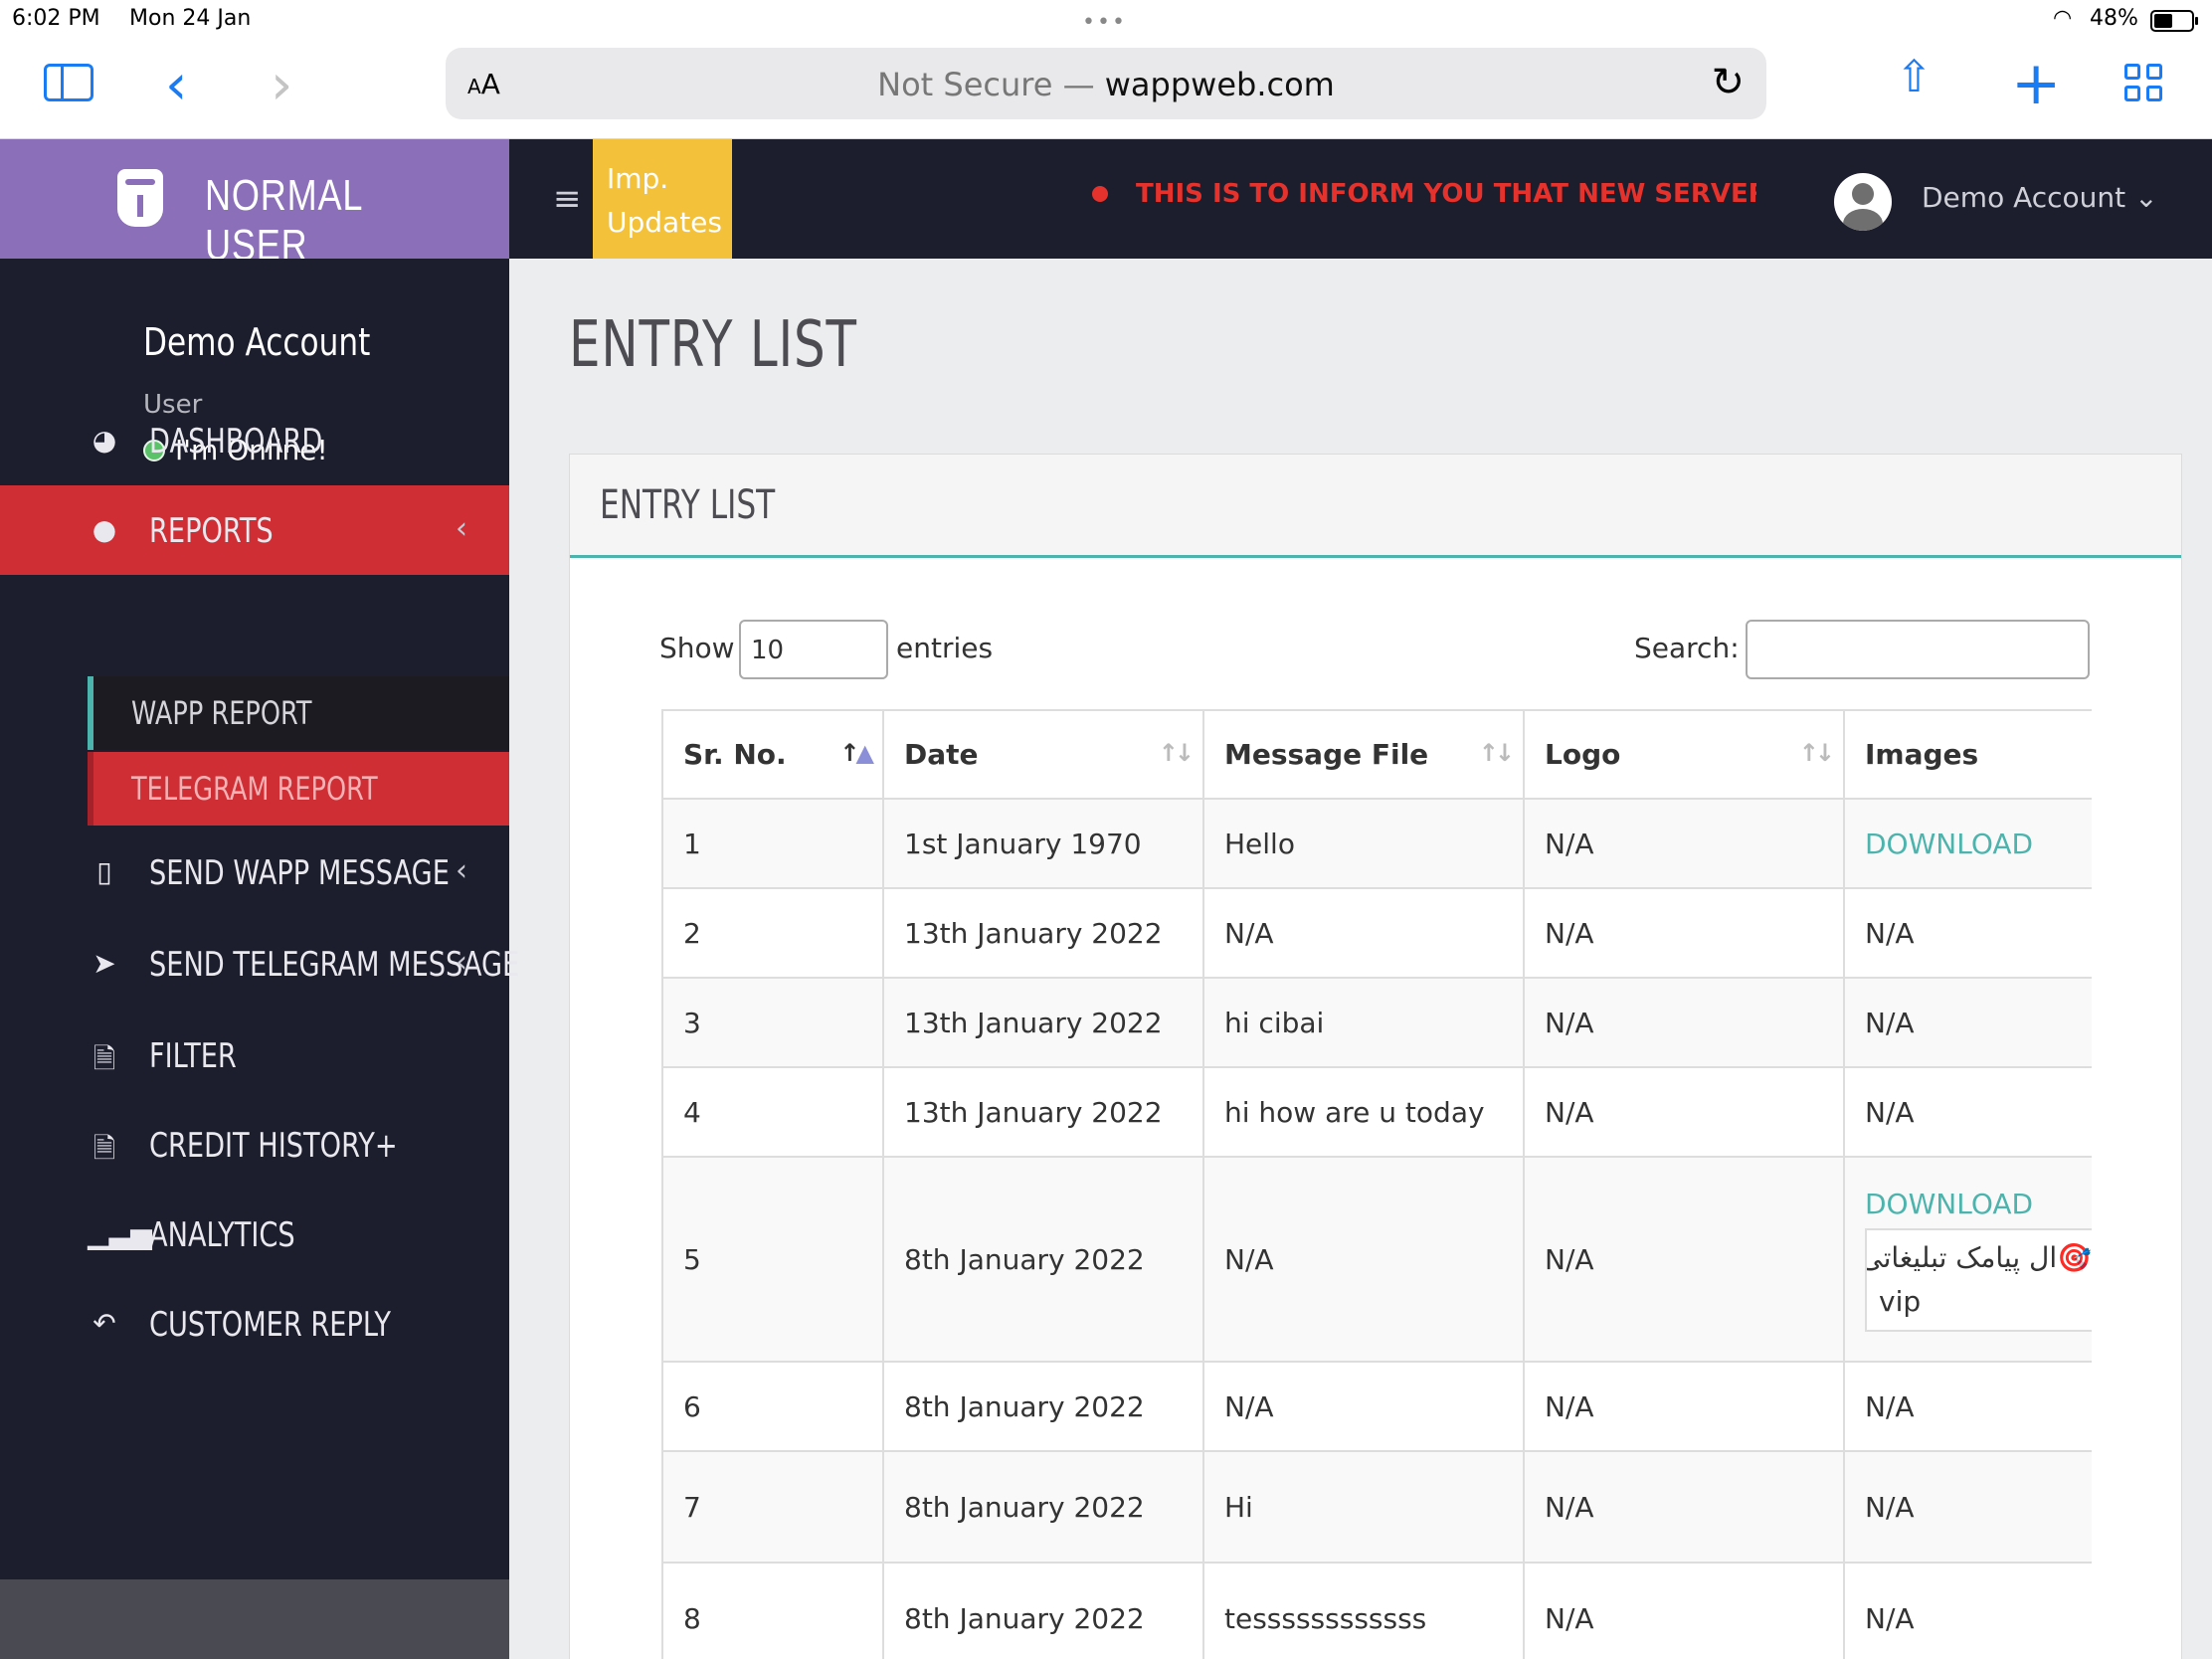 Image resolution: width=2212 pixels, height=1659 pixels. What do you see at coordinates (1376, 1507) in the screenshot?
I see `table-row: 7 8th January 2022 Hi N/A N/A` at bounding box center [1376, 1507].